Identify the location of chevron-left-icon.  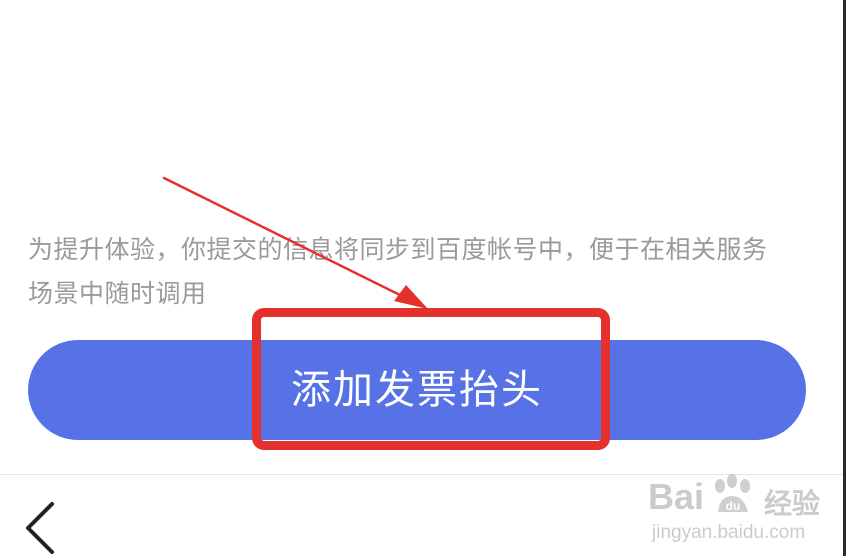
(40, 528).